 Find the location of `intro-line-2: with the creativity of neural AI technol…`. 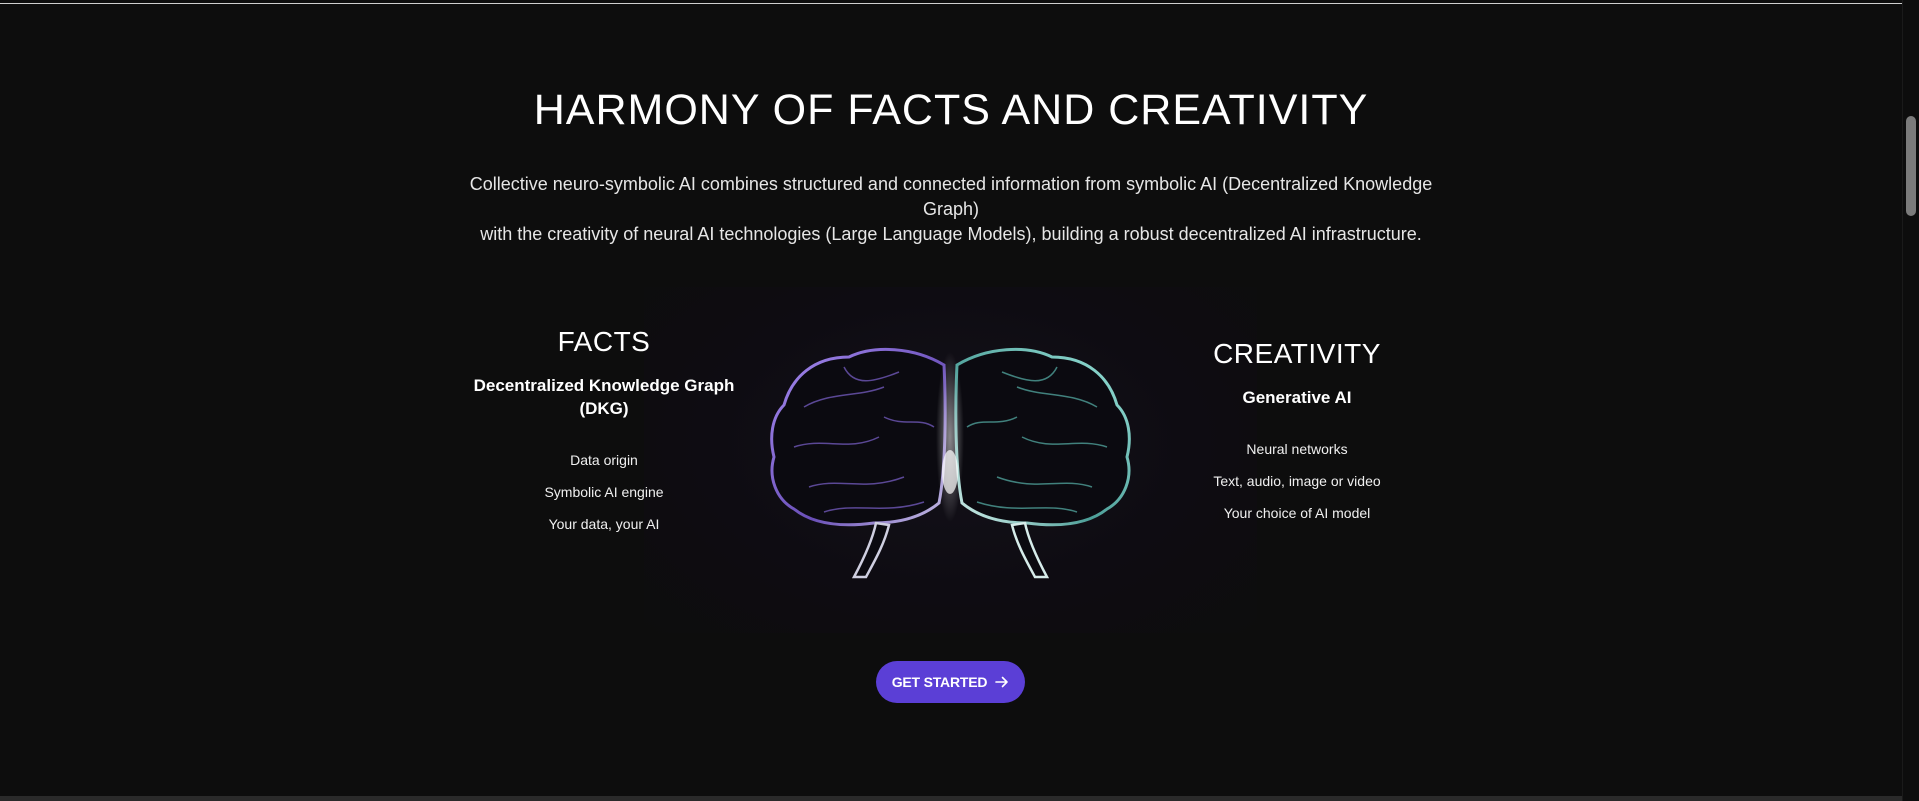

intro-line-2: with the creativity of neural AI technol… is located at coordinates (951, 234).